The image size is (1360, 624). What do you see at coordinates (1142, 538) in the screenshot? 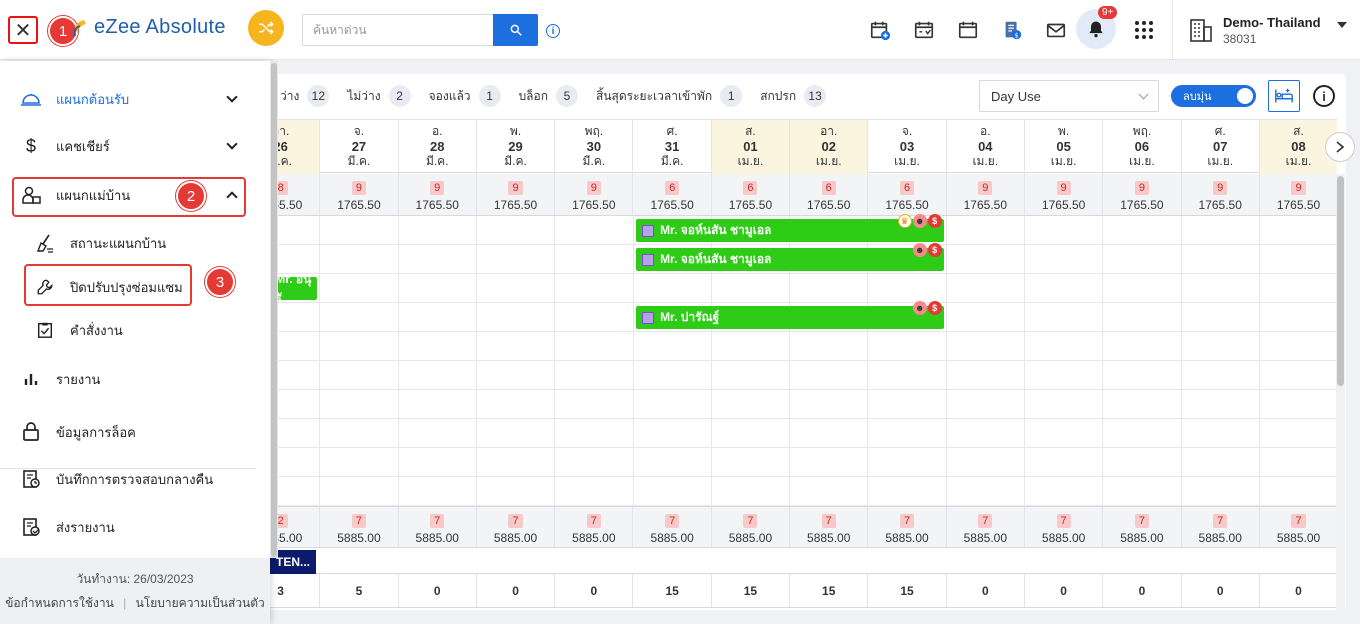
I see `rate-value: 5885.00` at bounding box center [1142, 538].